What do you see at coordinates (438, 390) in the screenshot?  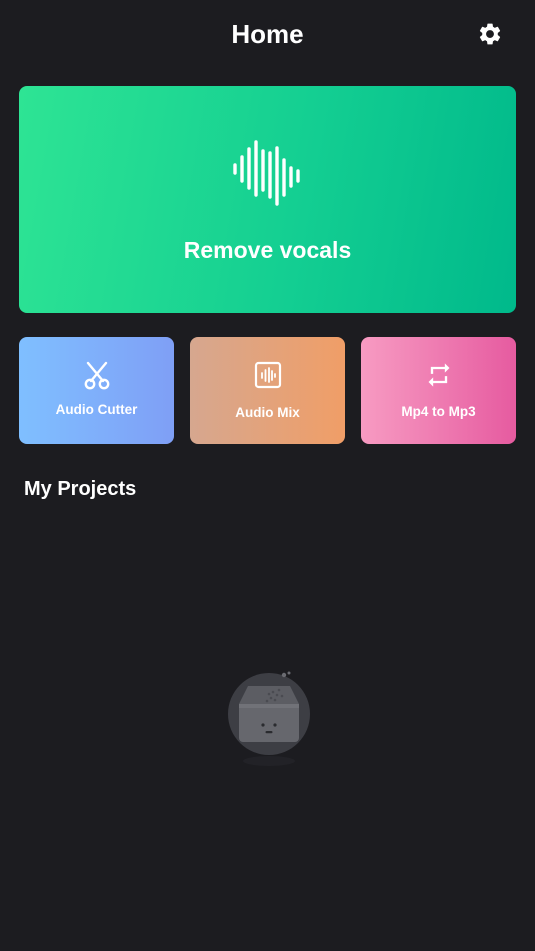 I see `mp4-to-mp3-button: Mp4 to Mp3` at bounding box center [438, 390].